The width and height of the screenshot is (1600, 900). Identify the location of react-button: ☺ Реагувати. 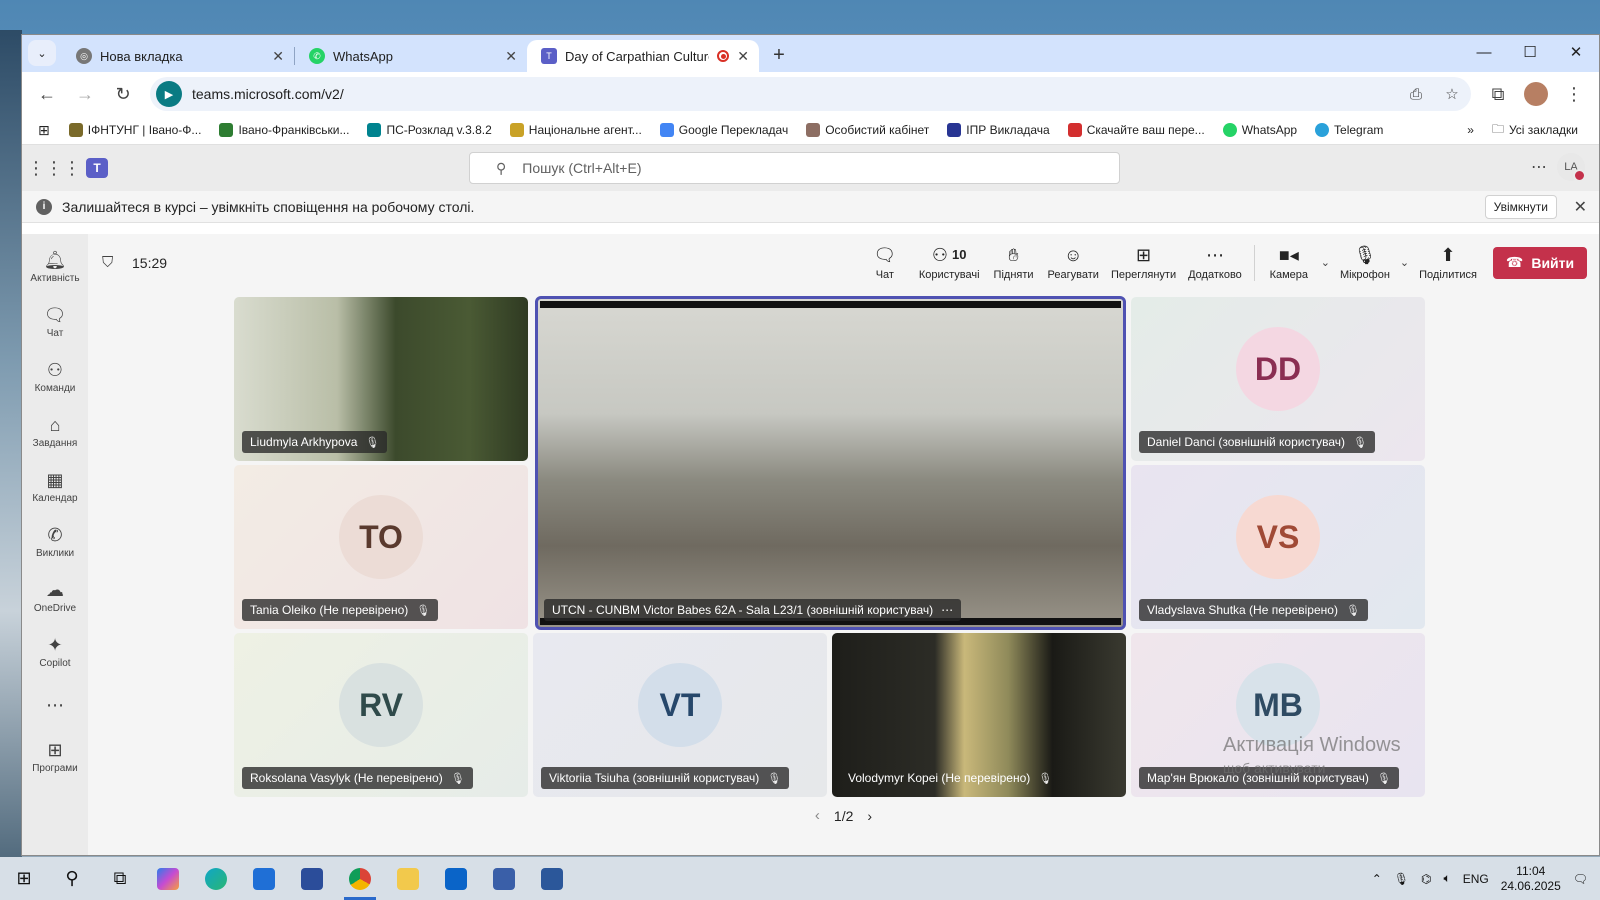
(1073, 262).